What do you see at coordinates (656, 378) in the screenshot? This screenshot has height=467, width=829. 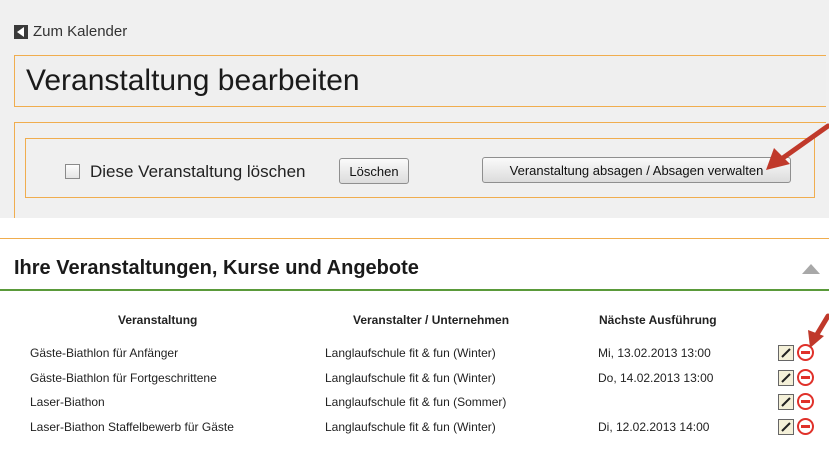 I see `next-date: Do, 14.02.2013 13:00` at bounding box center [656, 378].